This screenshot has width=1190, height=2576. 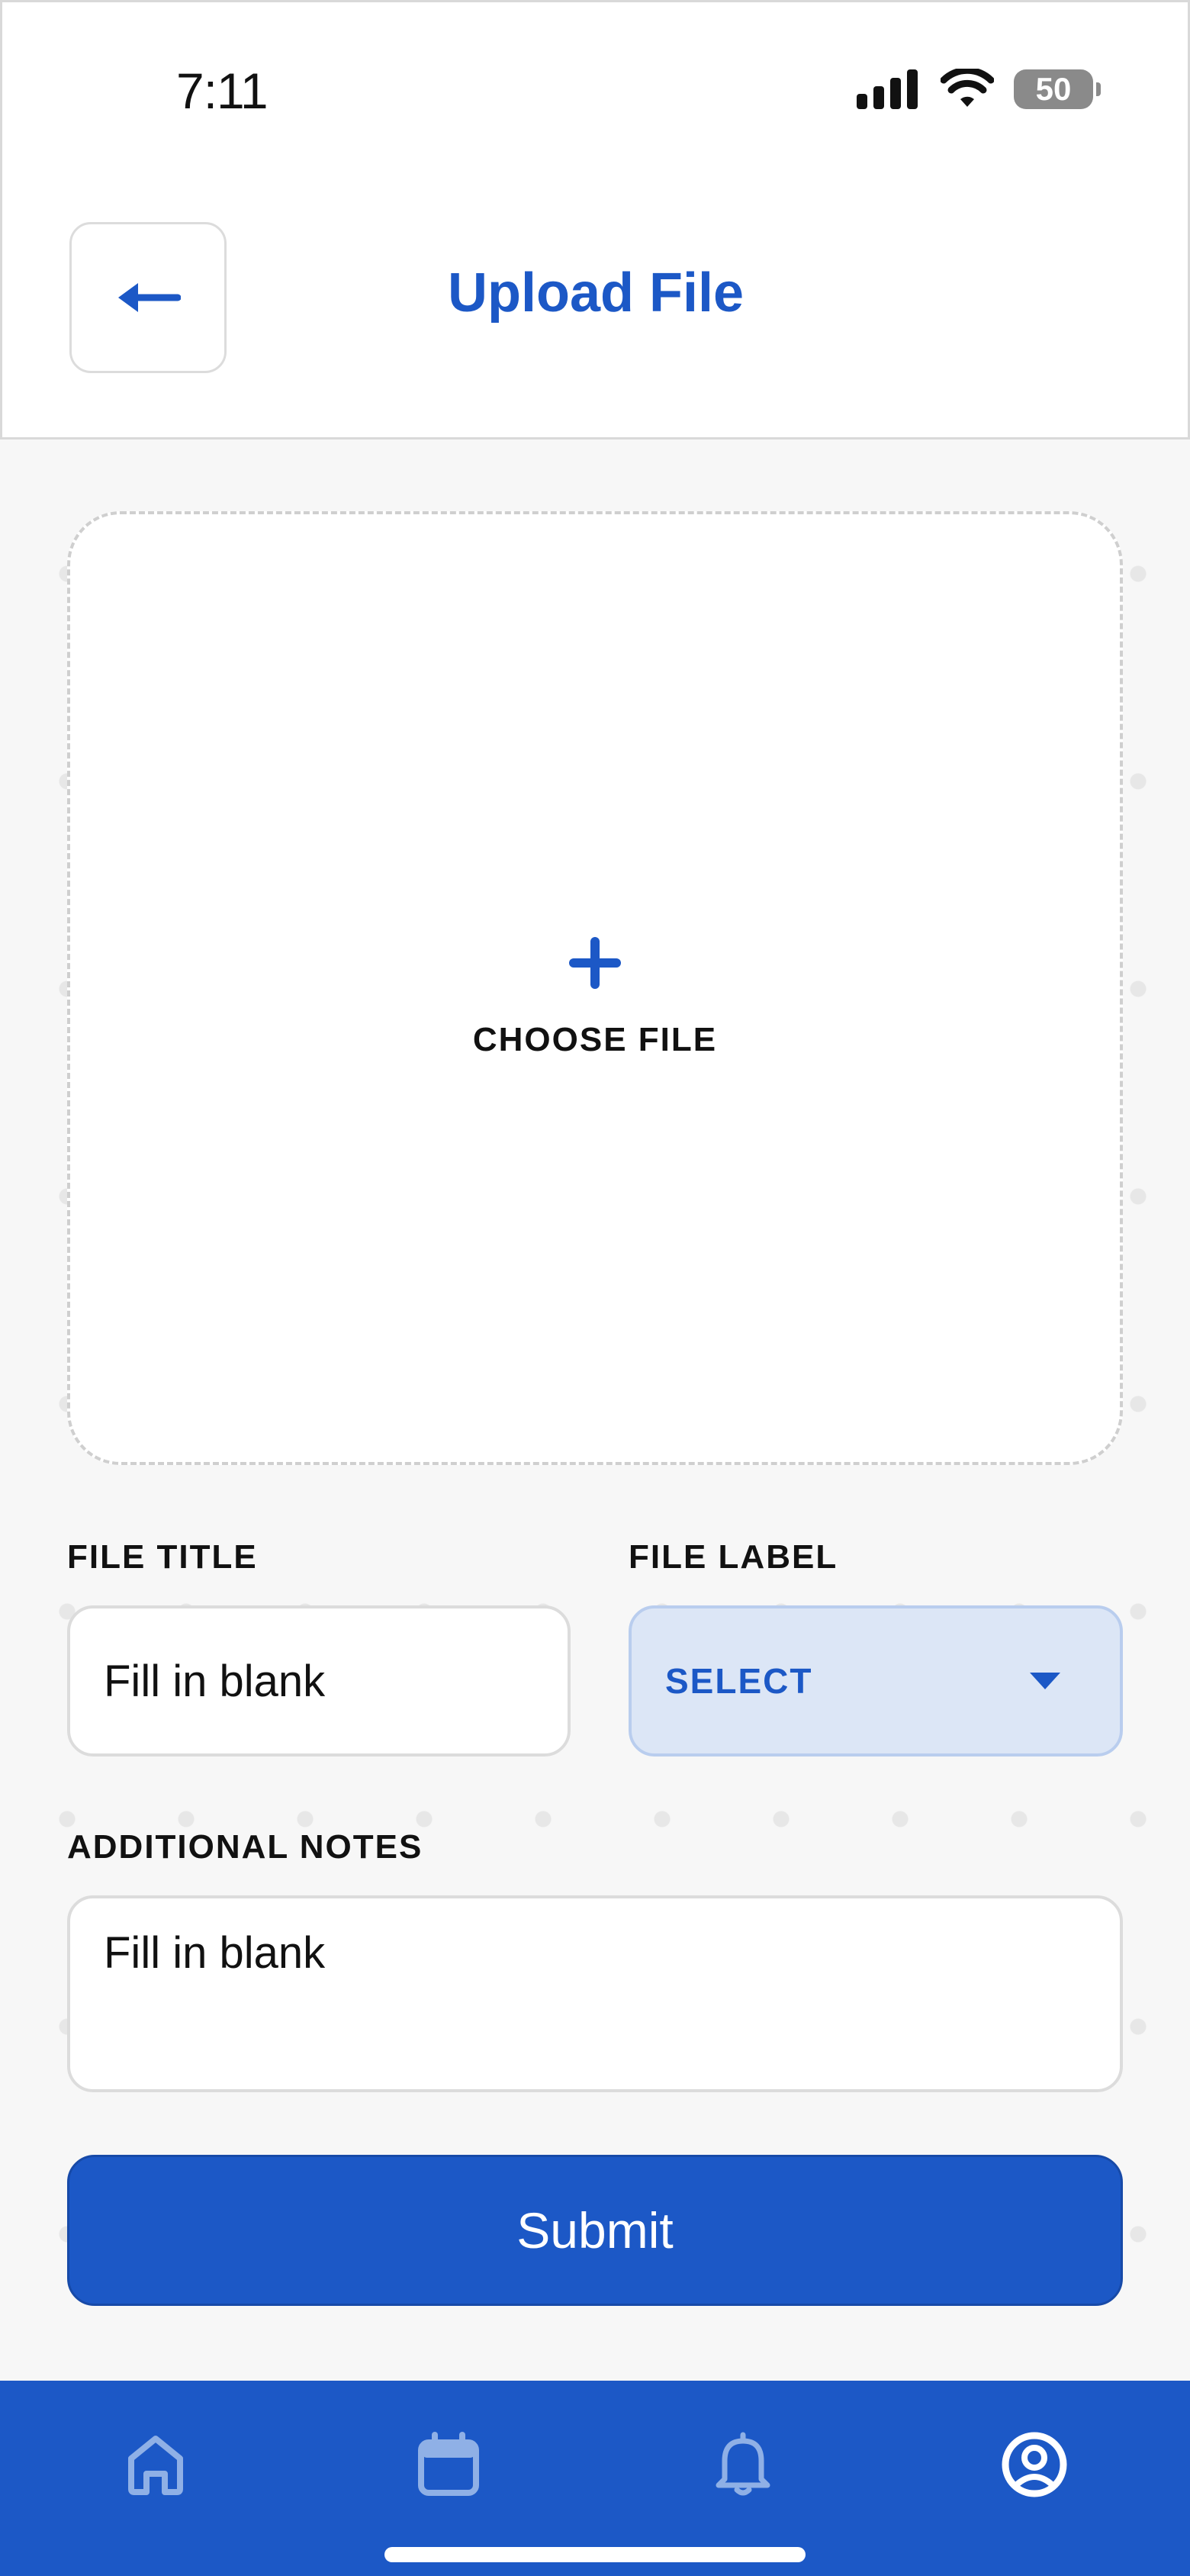 What do you see at coordinates (595, 1993) in the screenshot?
I see `additional-notes-input` at bounding box center [595, 1993].